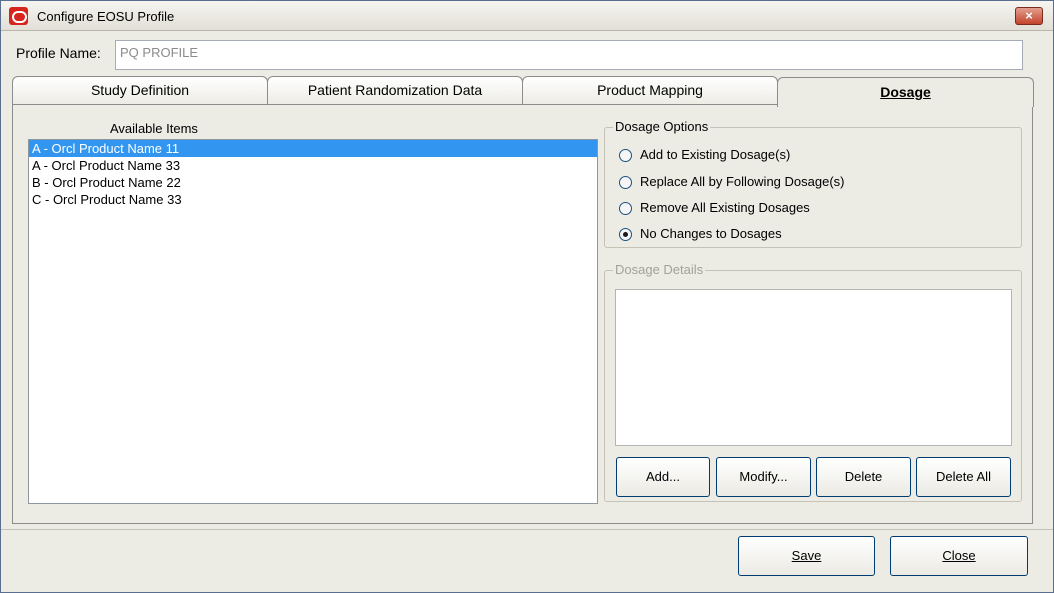 The height and width of the screenshot is (593, 1054). Describe the element at coordinates (963, 477) in the screenshot. I see `delete-all-dosages-button: Delete All` at that location.